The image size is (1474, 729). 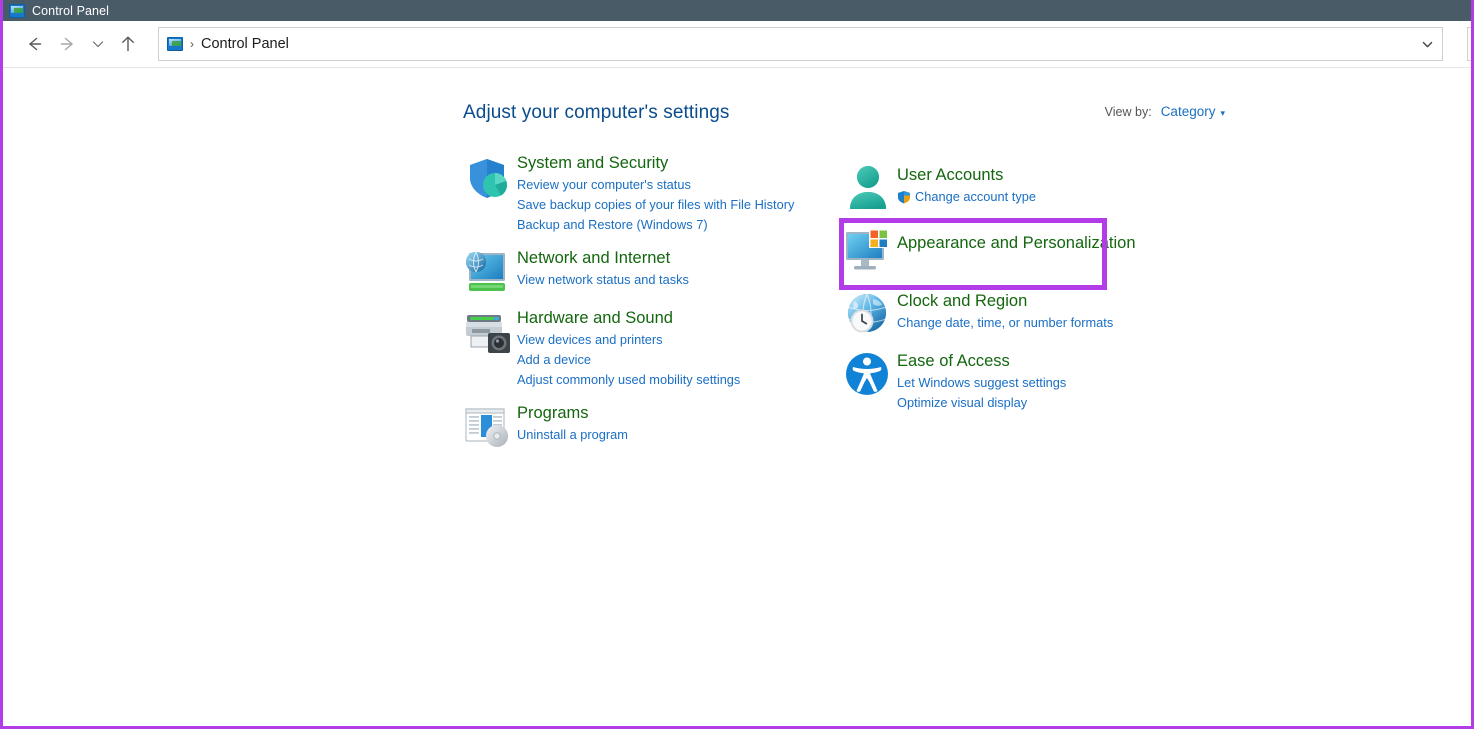 I want to click on programs-disc-icon, so click(x=490, y=426).